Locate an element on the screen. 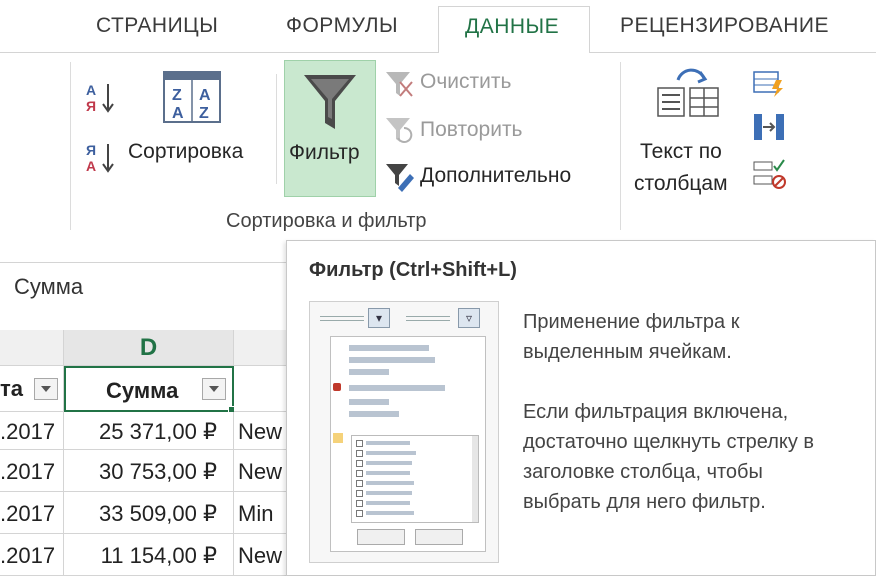 The width and height of the screenshot is (876, 576). sort-button: Z A A Z Сортировка is located at coordinates (196, 123).